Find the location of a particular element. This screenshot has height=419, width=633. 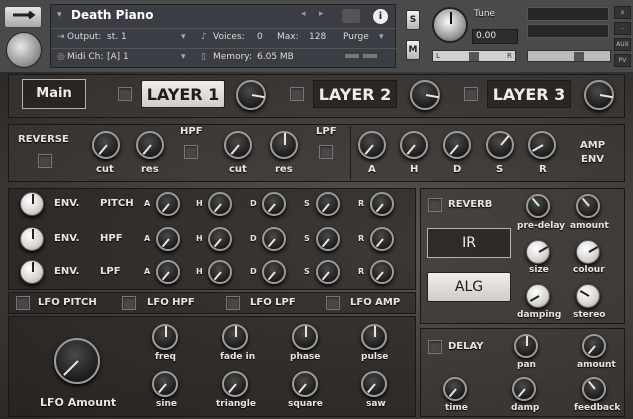

env-pitch-s-knob is located at coordinates (328, 204).